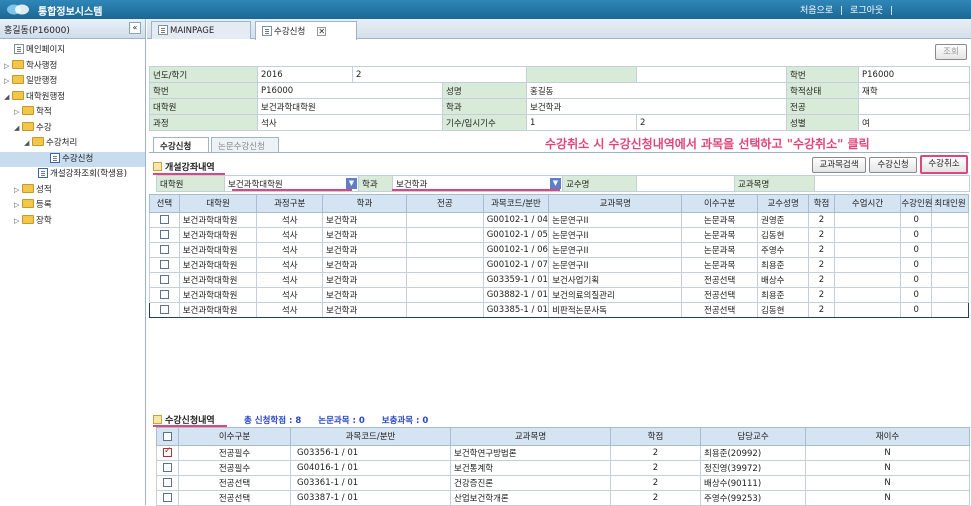 Image resolution: width=971 pixels, height=506 pixels. What do you see at coordinates (892, 183) in the screenshot?
I see `course-input` at bounding box center [892, 183].